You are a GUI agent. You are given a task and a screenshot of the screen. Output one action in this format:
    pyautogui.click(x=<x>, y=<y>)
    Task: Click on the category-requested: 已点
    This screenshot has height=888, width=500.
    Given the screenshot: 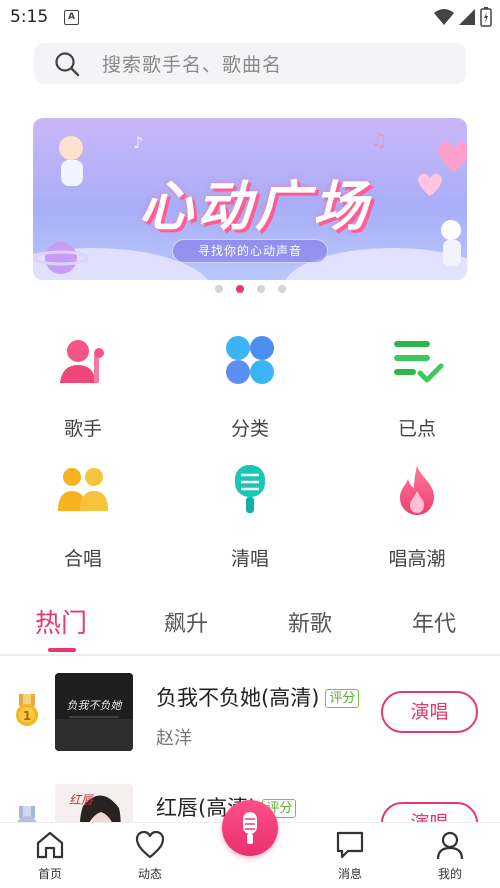 What is the action you would take?
    pyautogui.click(x=417, y=387)
    